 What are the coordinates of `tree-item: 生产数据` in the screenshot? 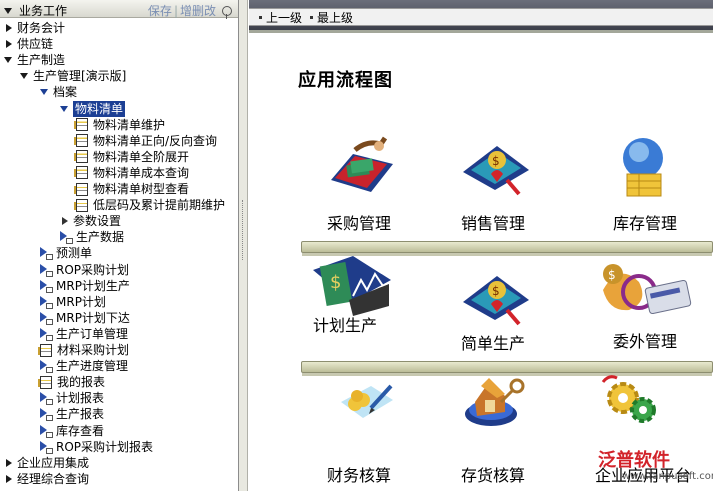 It's located at (92, 237).